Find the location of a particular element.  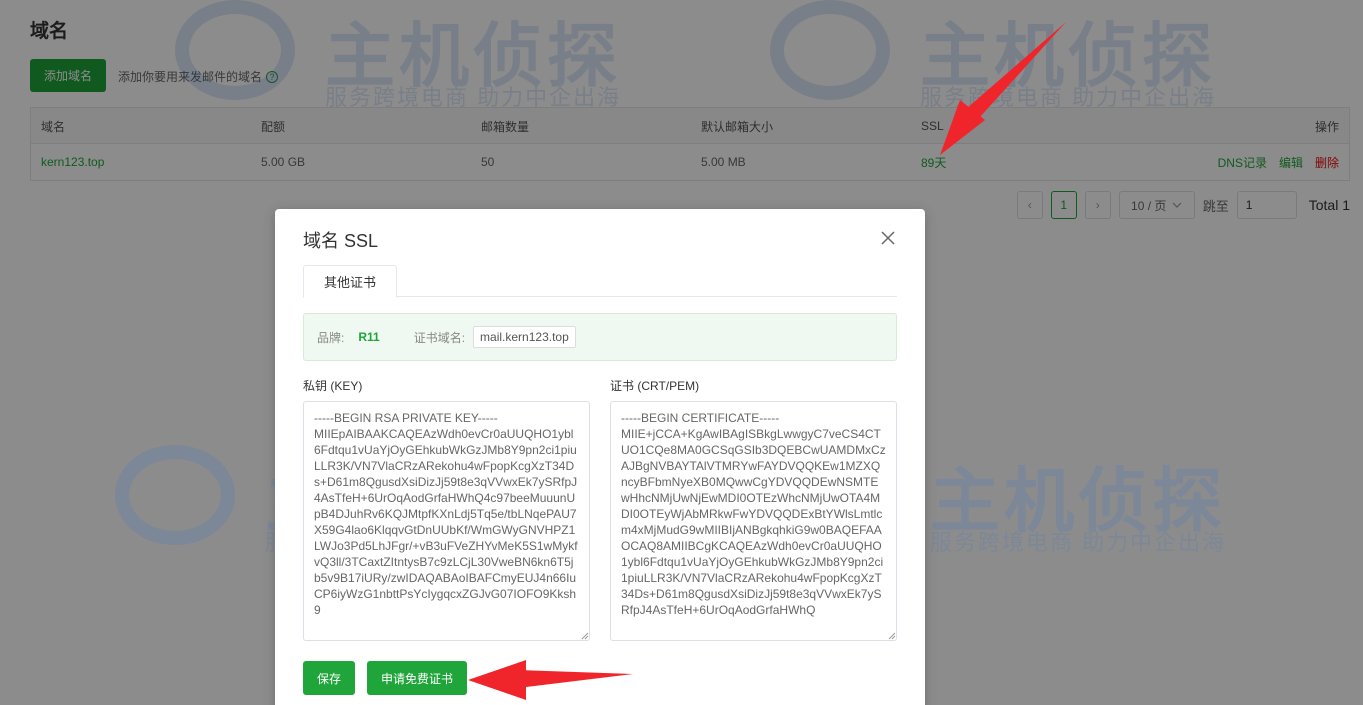

private-key-textarea is located at coordinates (446, 521).